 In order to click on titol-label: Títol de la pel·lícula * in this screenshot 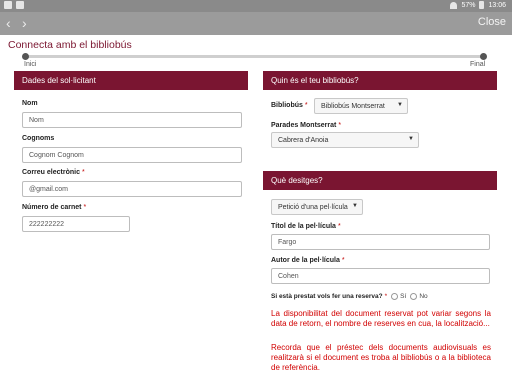, I will do `click(306, 226)`.